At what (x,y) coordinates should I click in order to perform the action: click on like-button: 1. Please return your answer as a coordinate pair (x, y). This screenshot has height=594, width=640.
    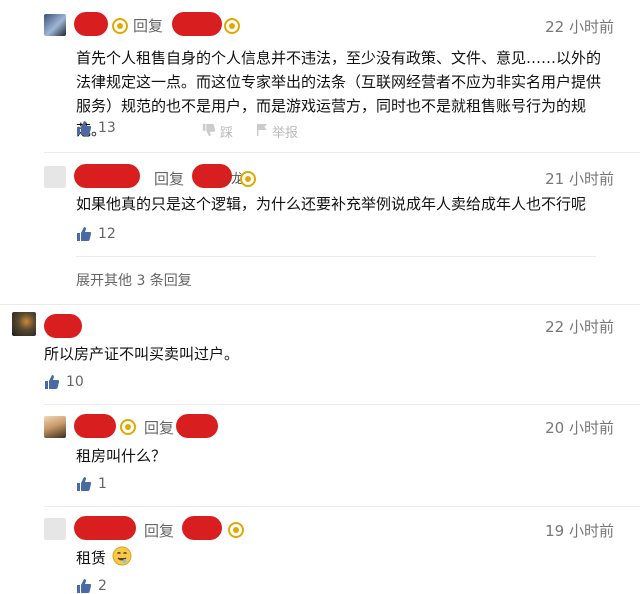
    Looking at the image, I should click on (91, 484).